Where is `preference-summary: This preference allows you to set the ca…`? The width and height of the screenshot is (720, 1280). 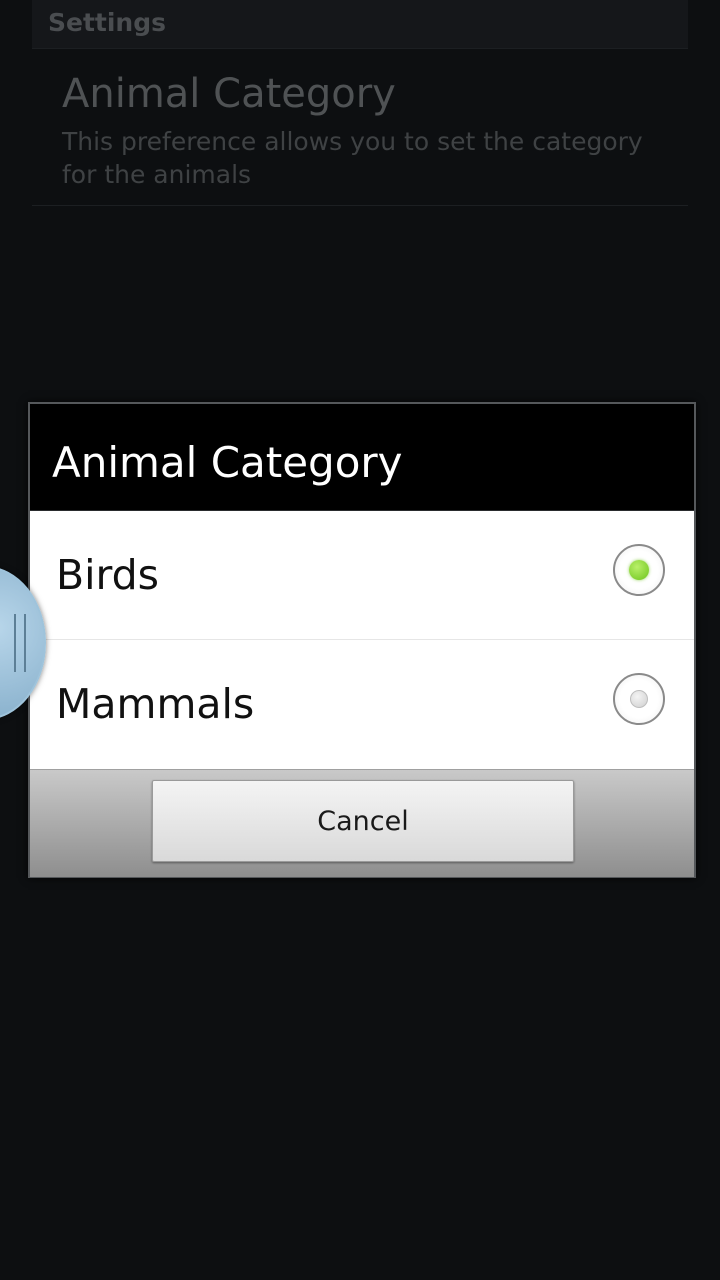 preference-summary: This preference allows you to set the ca… is located at coordinates (352, 158).